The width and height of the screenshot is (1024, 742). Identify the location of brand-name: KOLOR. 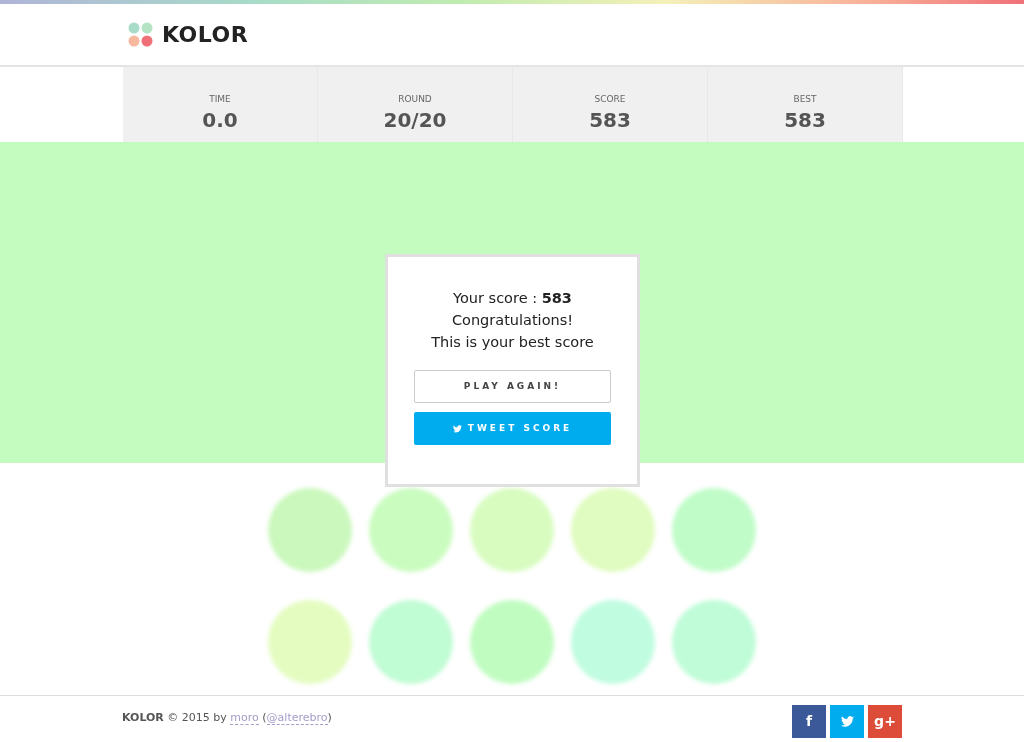
(205, 35).